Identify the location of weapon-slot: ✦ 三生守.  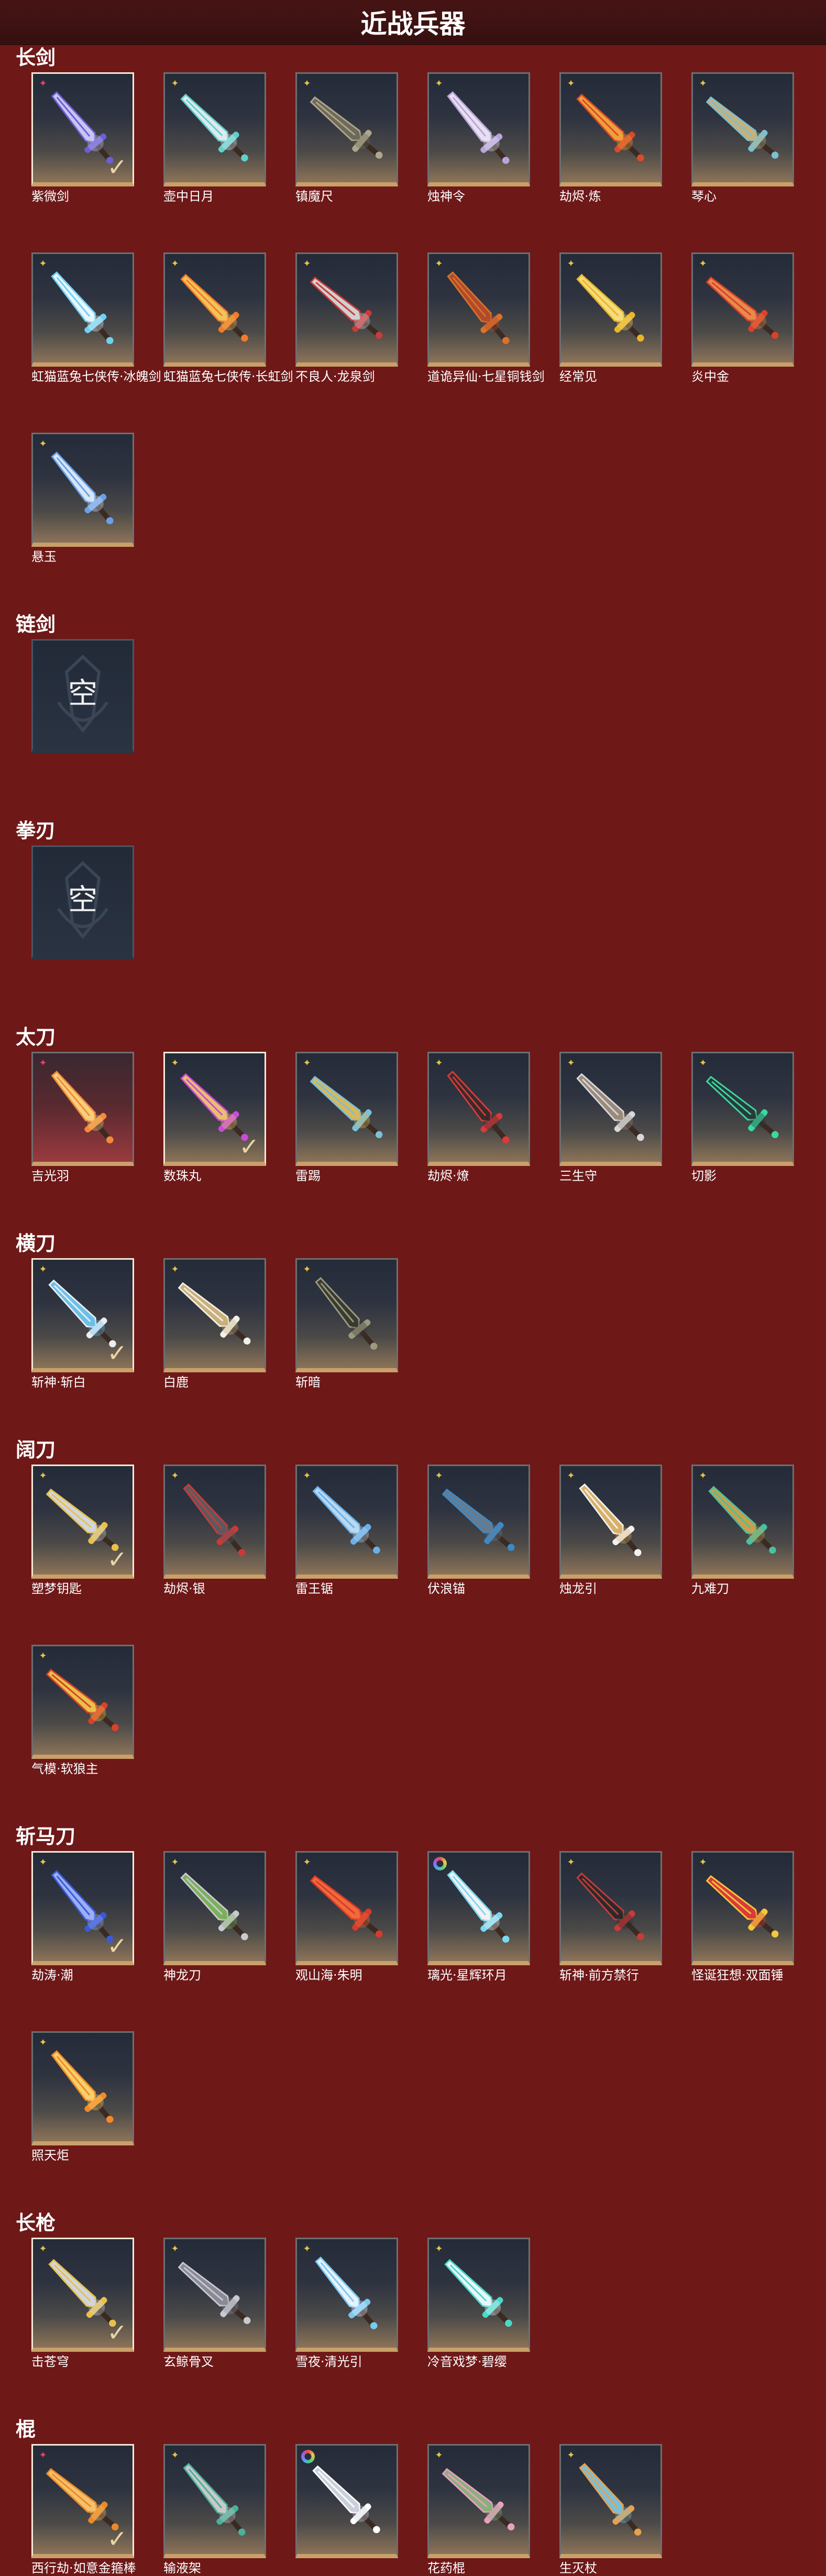
(610, 1117).